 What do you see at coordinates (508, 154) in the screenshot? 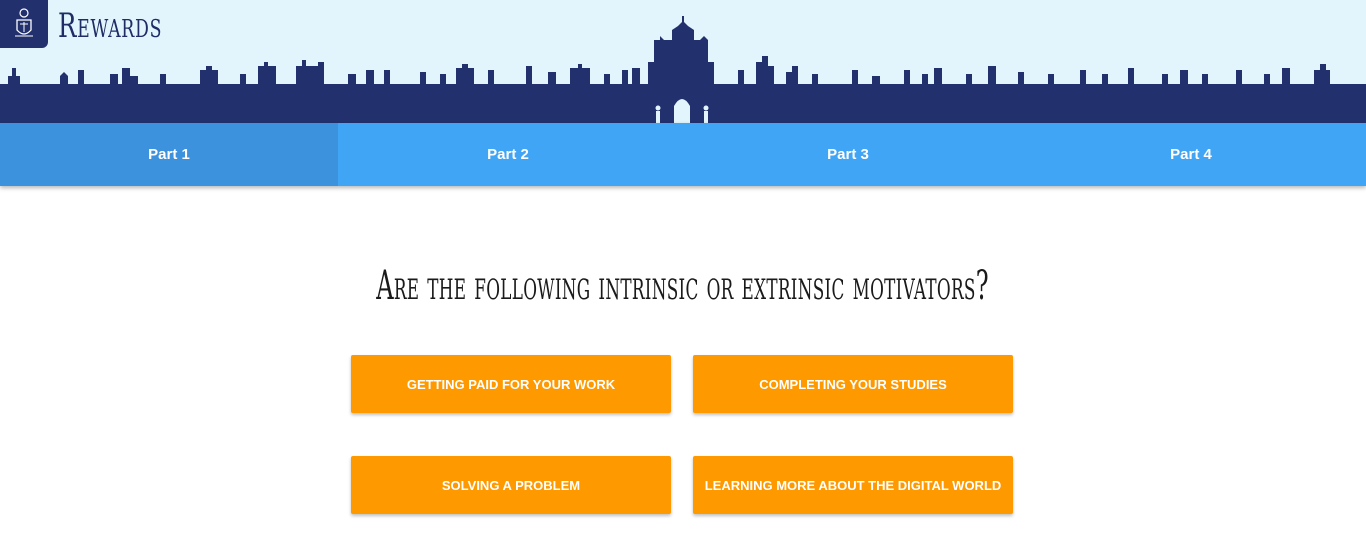
I see `tab-part-2: Part 2` at bounding box center [508, 154].